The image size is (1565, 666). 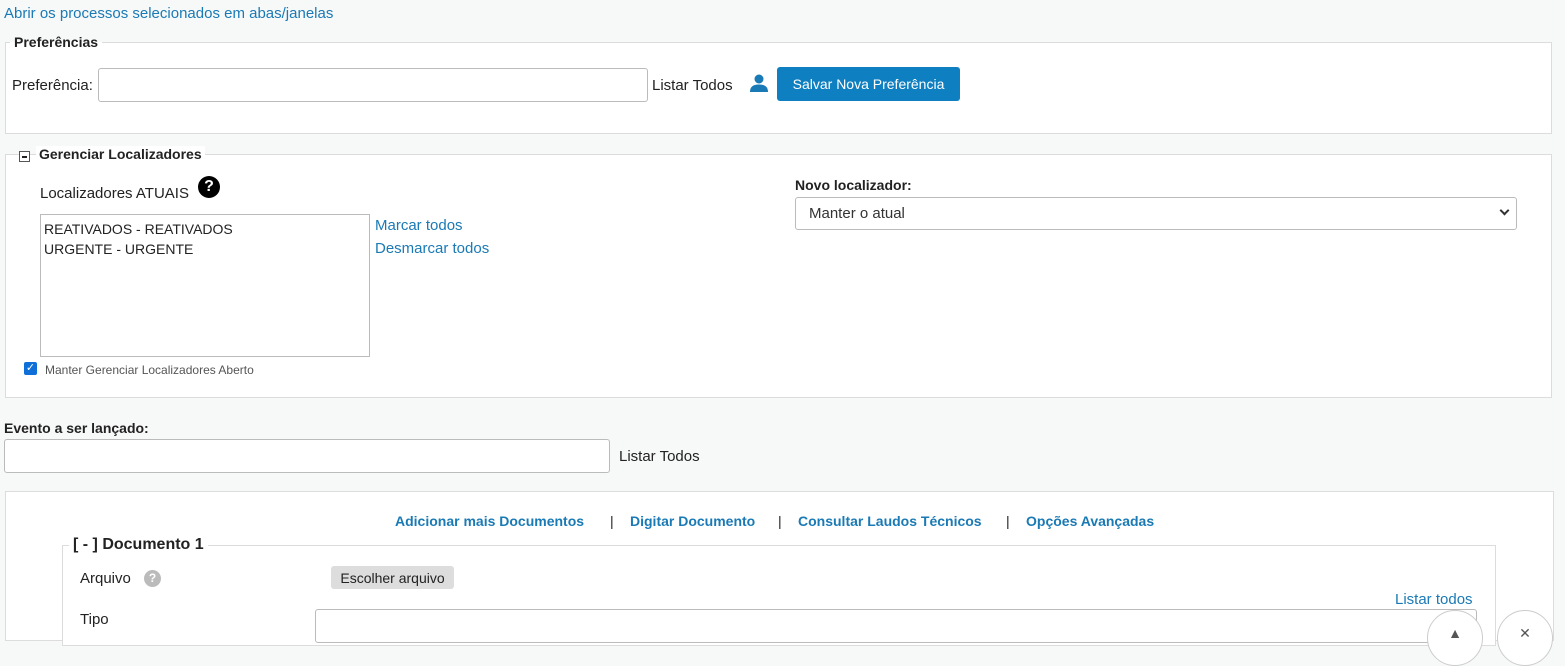 What do you see at coordinates (114, 193) in the screenshot?
I see `current-locators-label: Localizadores ATUAIS` at bounding box center [114, 193].